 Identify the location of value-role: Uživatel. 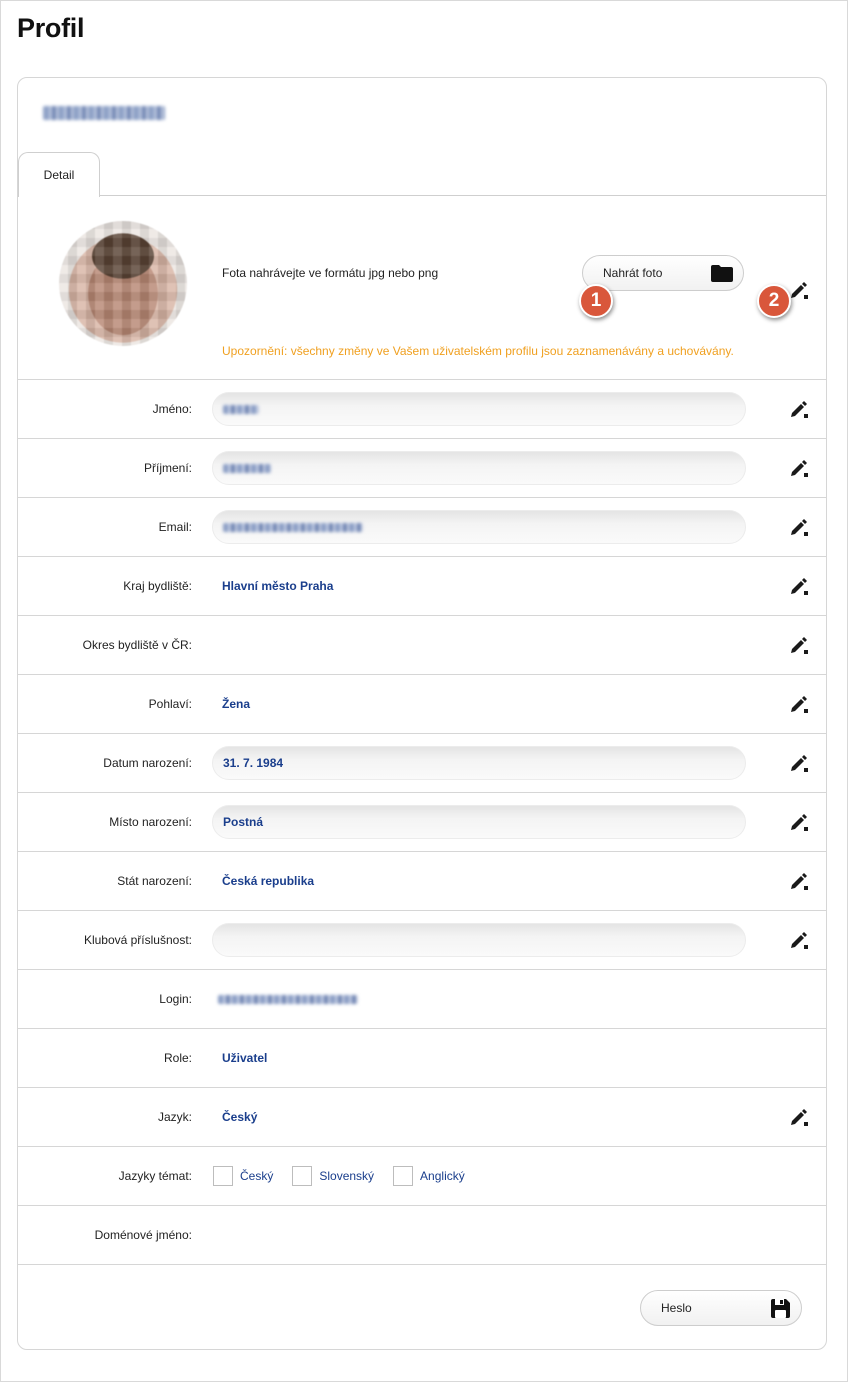
(245, 1058).